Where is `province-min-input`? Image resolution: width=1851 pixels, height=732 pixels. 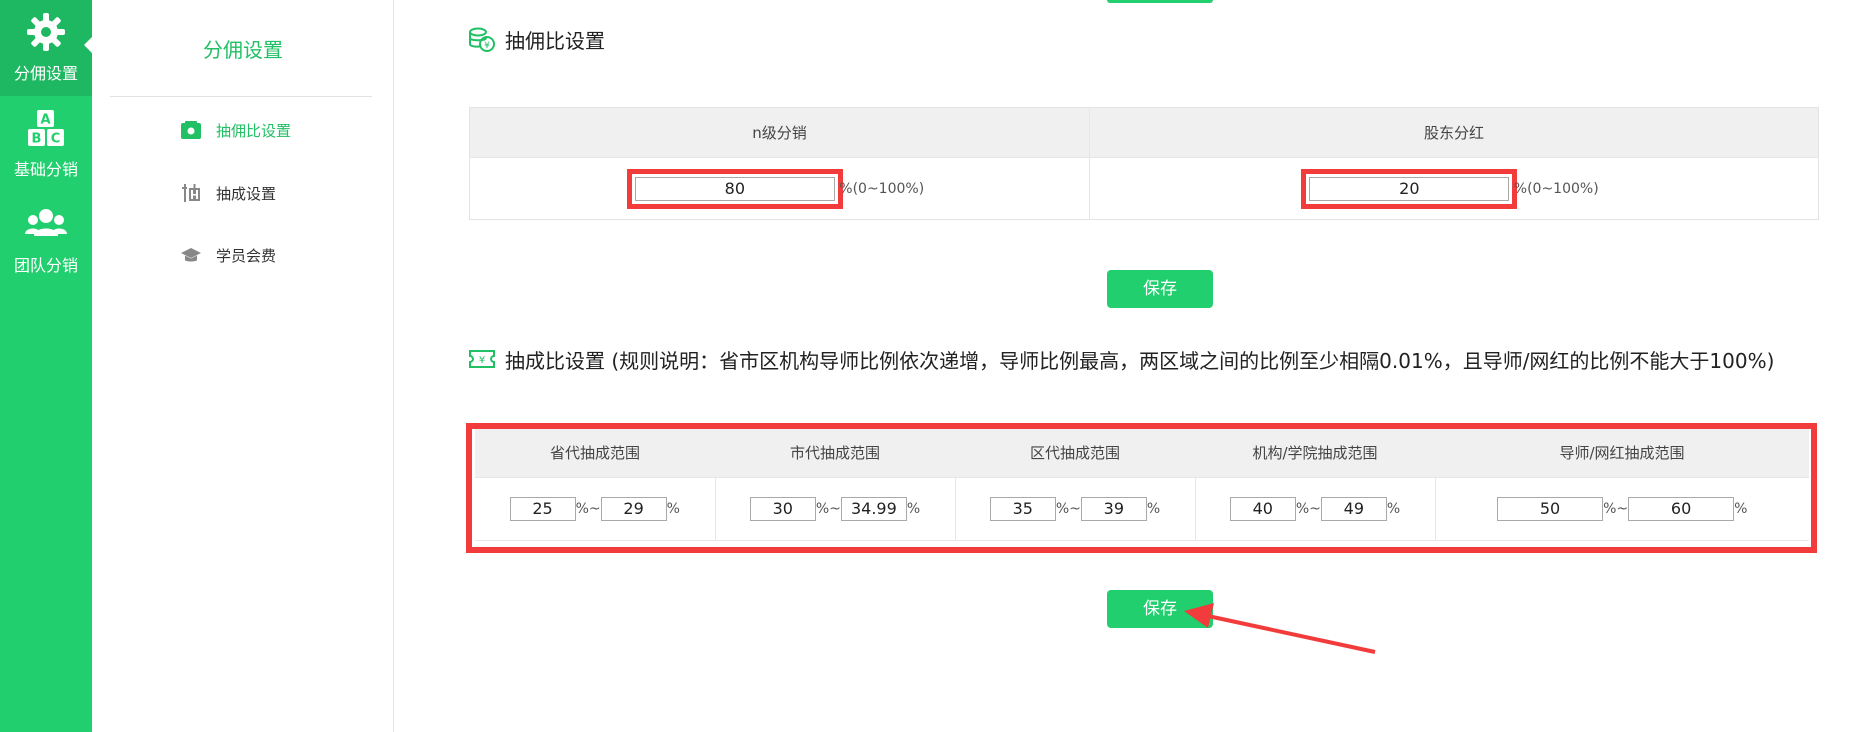
province-min-input is located at coordinates (542, 508).